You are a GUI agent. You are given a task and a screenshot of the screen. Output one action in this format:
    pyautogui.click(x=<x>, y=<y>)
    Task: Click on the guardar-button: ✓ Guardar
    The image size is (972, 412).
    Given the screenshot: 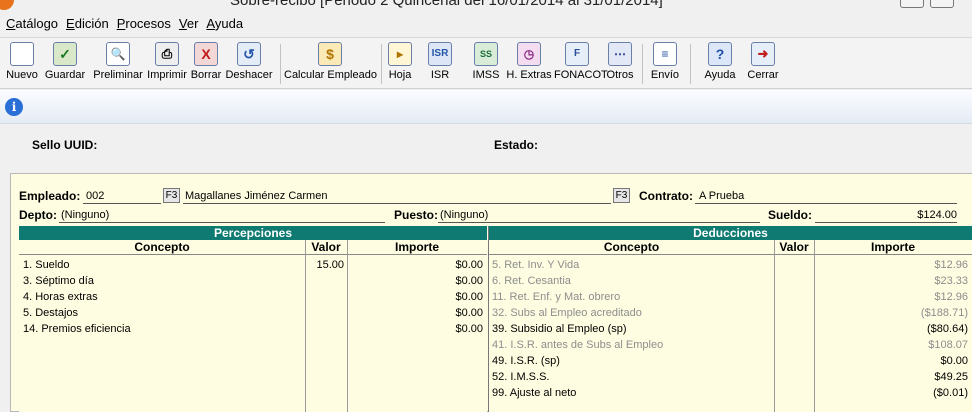 What is the action you would take?
    pyautogui.click(x=65, y=65)
    